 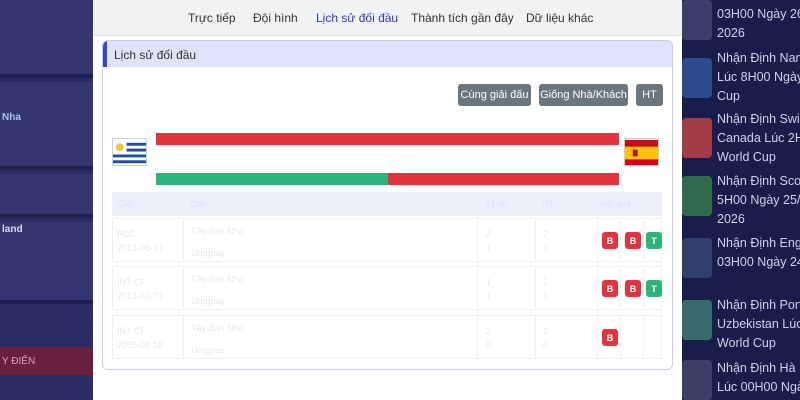 I want to click on row-ht-away: 1, so click(x=546, y=296).